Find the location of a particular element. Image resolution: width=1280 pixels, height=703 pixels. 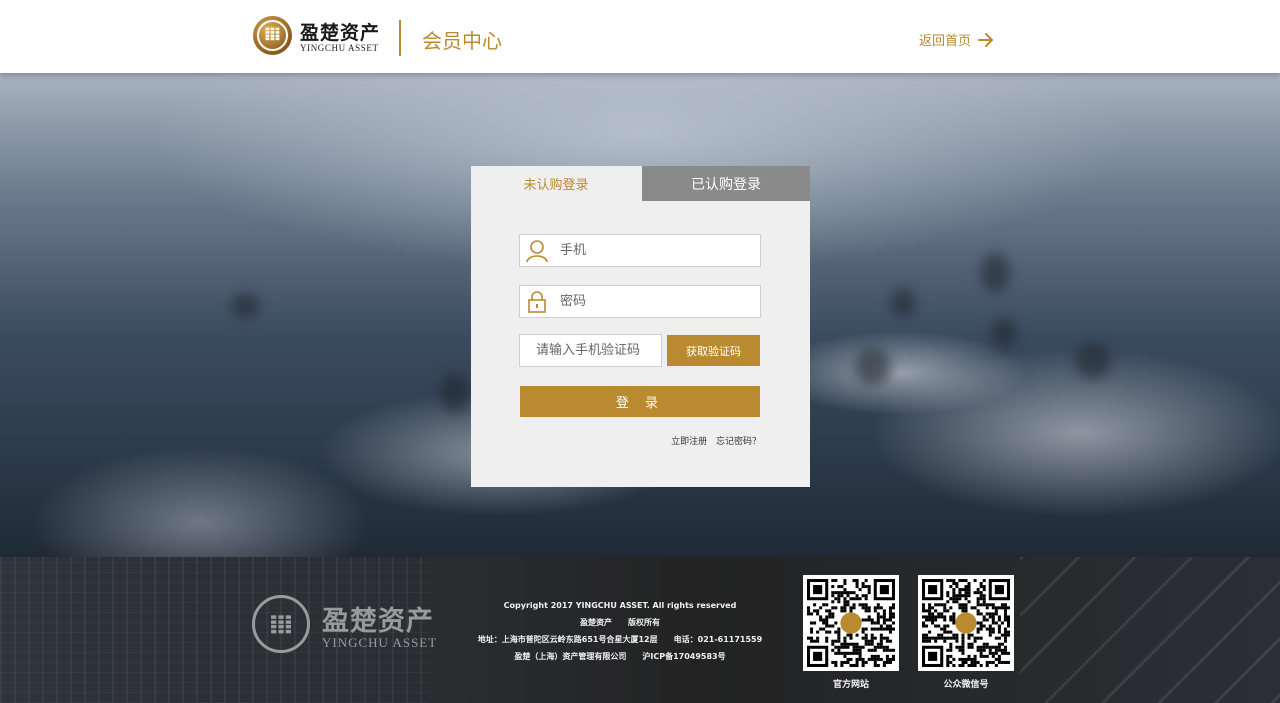

lock-icon is located at coordinates (537, 302).